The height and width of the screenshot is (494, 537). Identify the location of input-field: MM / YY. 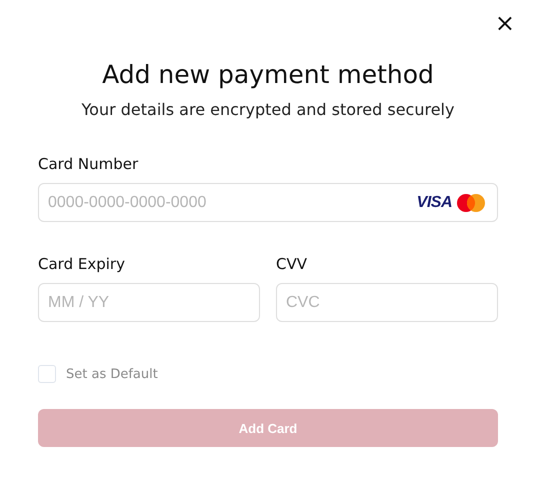
(149, 302).